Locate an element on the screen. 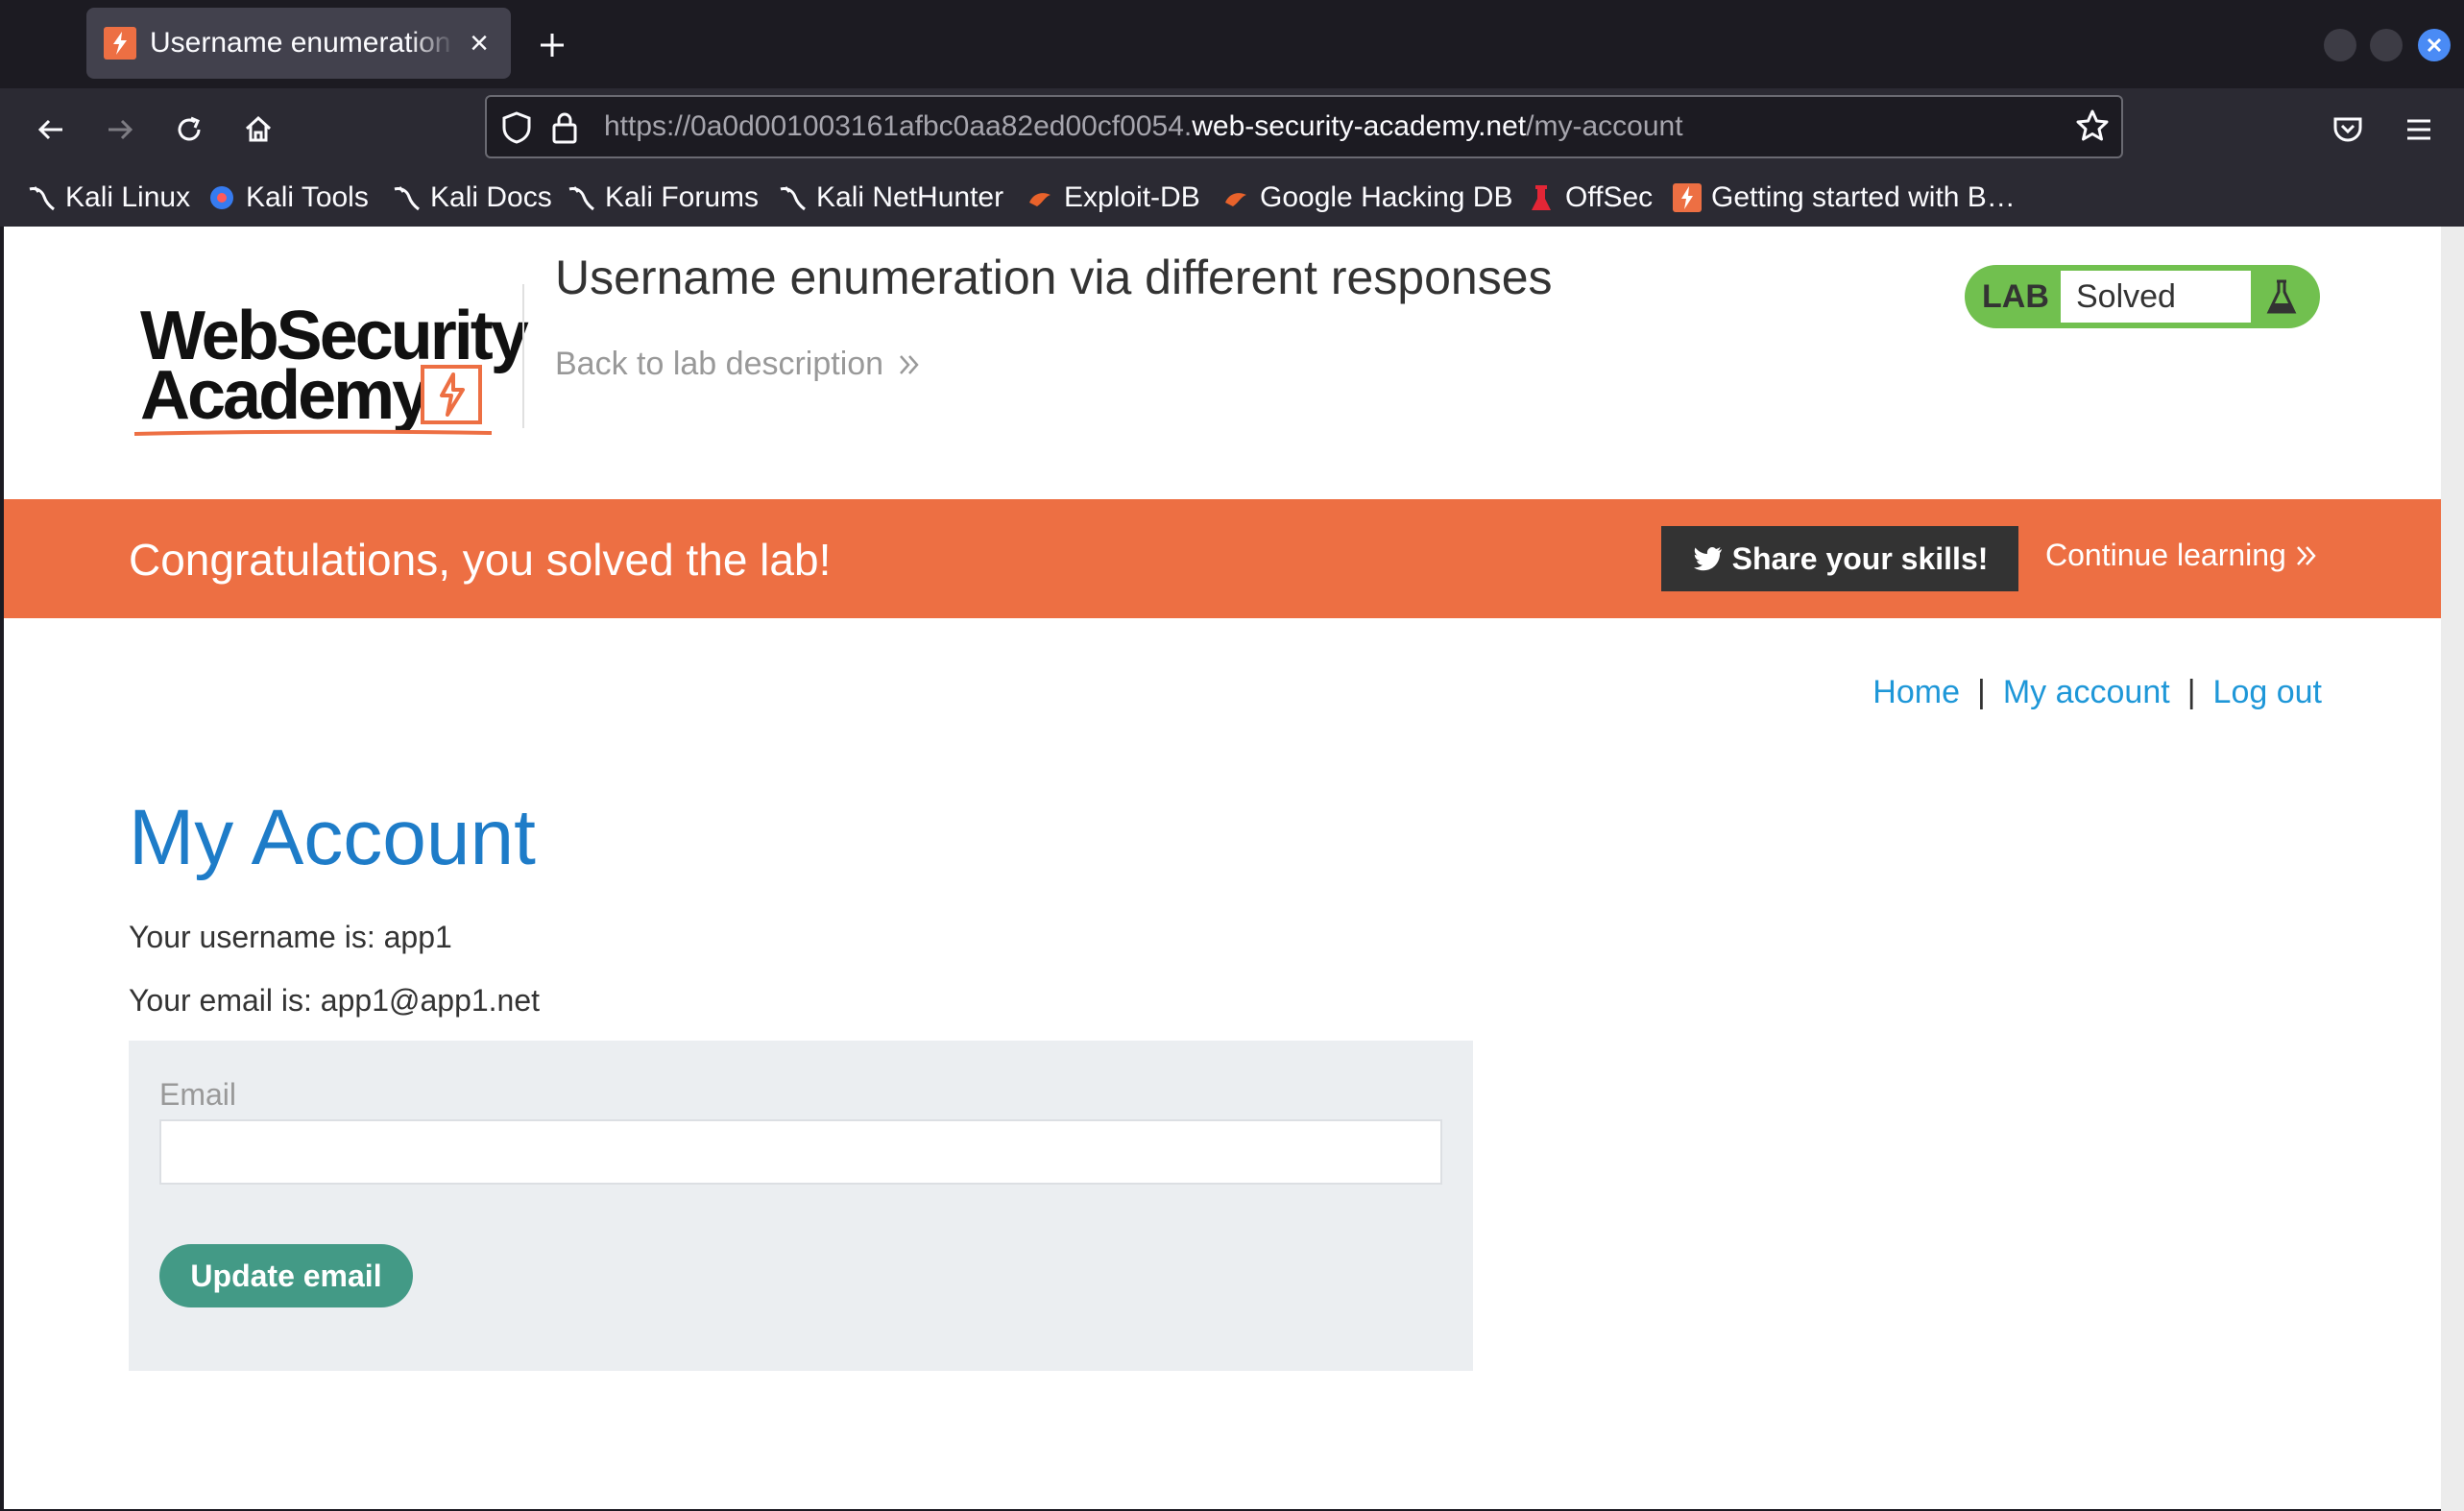 The width and height of the screenshot is (2464, 1511). close-icon is located at coordinates (2434, 45).